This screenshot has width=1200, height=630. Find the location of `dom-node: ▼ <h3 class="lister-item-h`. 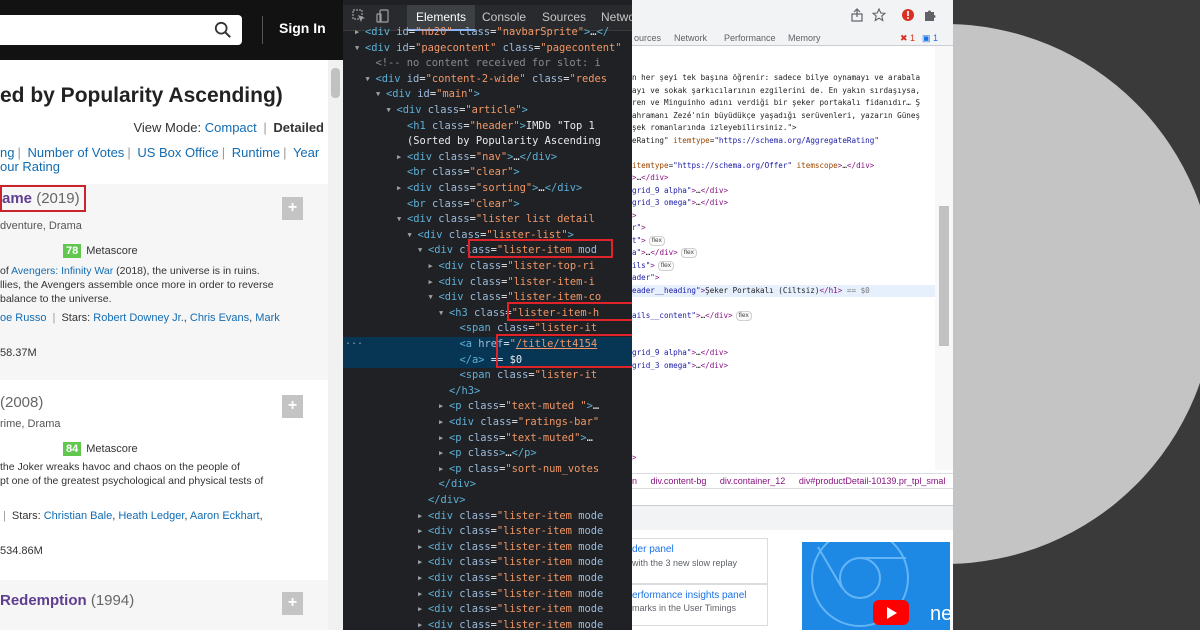

dom-node: ▼ <h3 class="lister-item-h is located at coordinates (487, 314).